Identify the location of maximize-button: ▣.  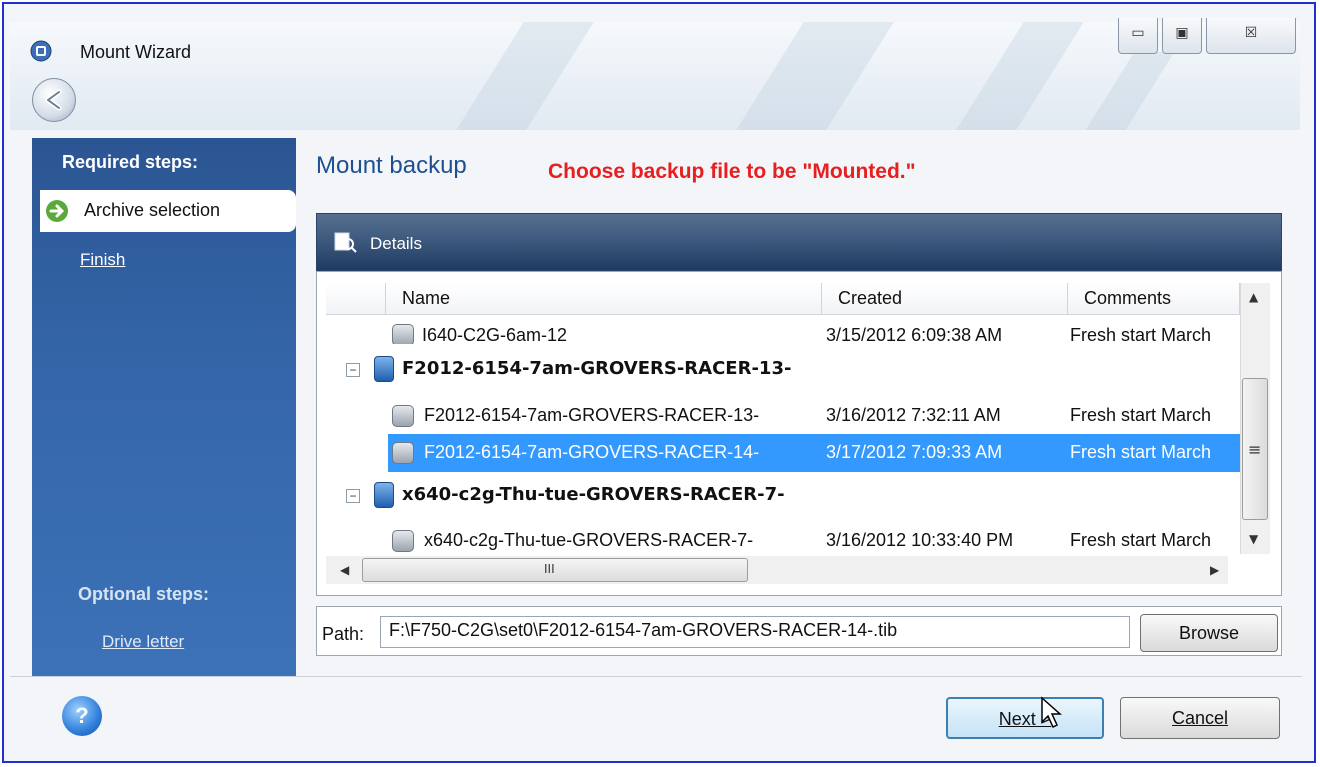
(1182, 36).